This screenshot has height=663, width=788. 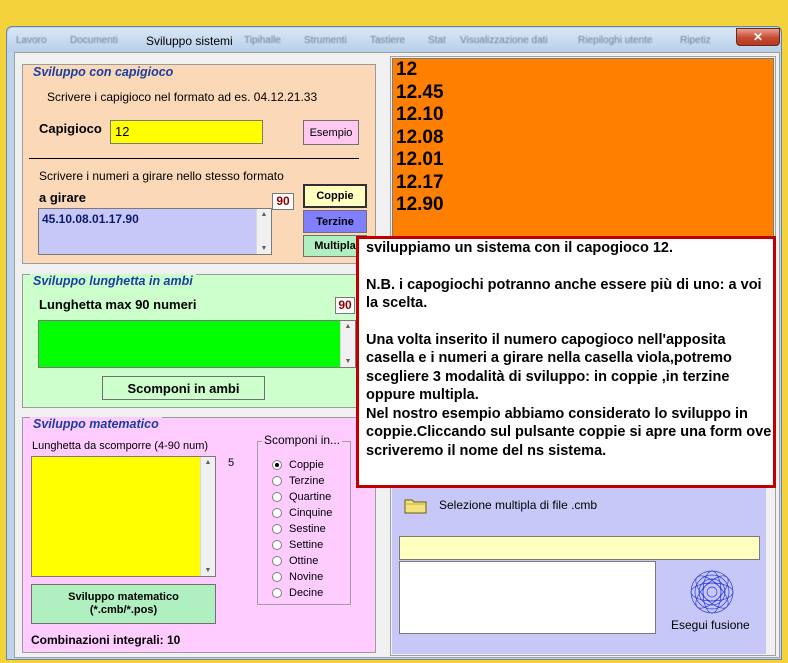 What do you see at coordinates (96, 424) in the screenshot?
I see `matematico-legend: Sviluppo matematico` at bounding box center [96, 424].